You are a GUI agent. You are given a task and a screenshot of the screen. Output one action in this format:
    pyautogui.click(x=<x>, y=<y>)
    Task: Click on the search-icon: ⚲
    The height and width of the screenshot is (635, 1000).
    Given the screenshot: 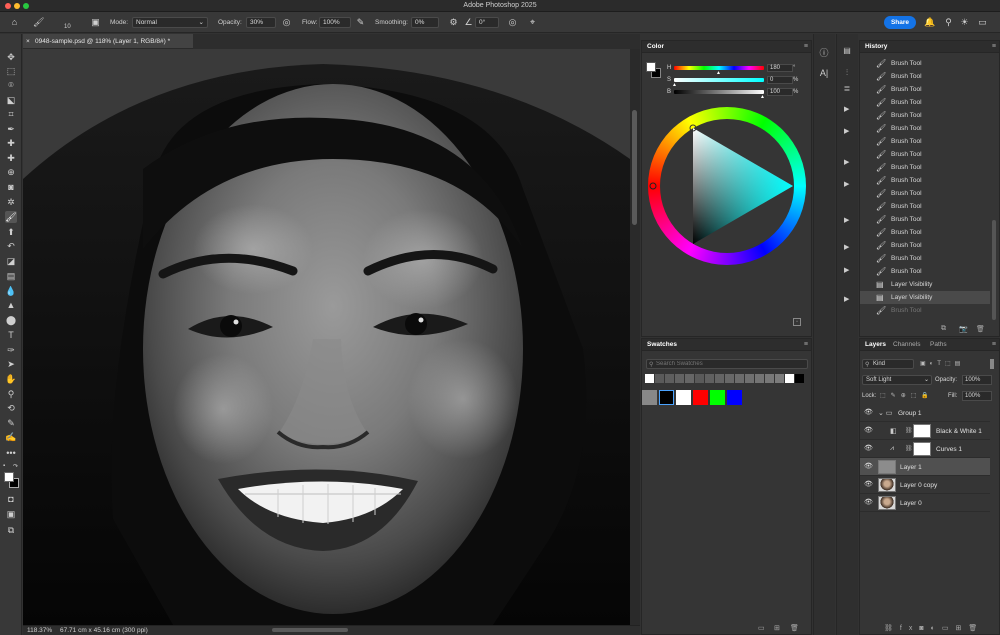 What is the action you would take?
    pyautogui.click(x=948, y=22)
    